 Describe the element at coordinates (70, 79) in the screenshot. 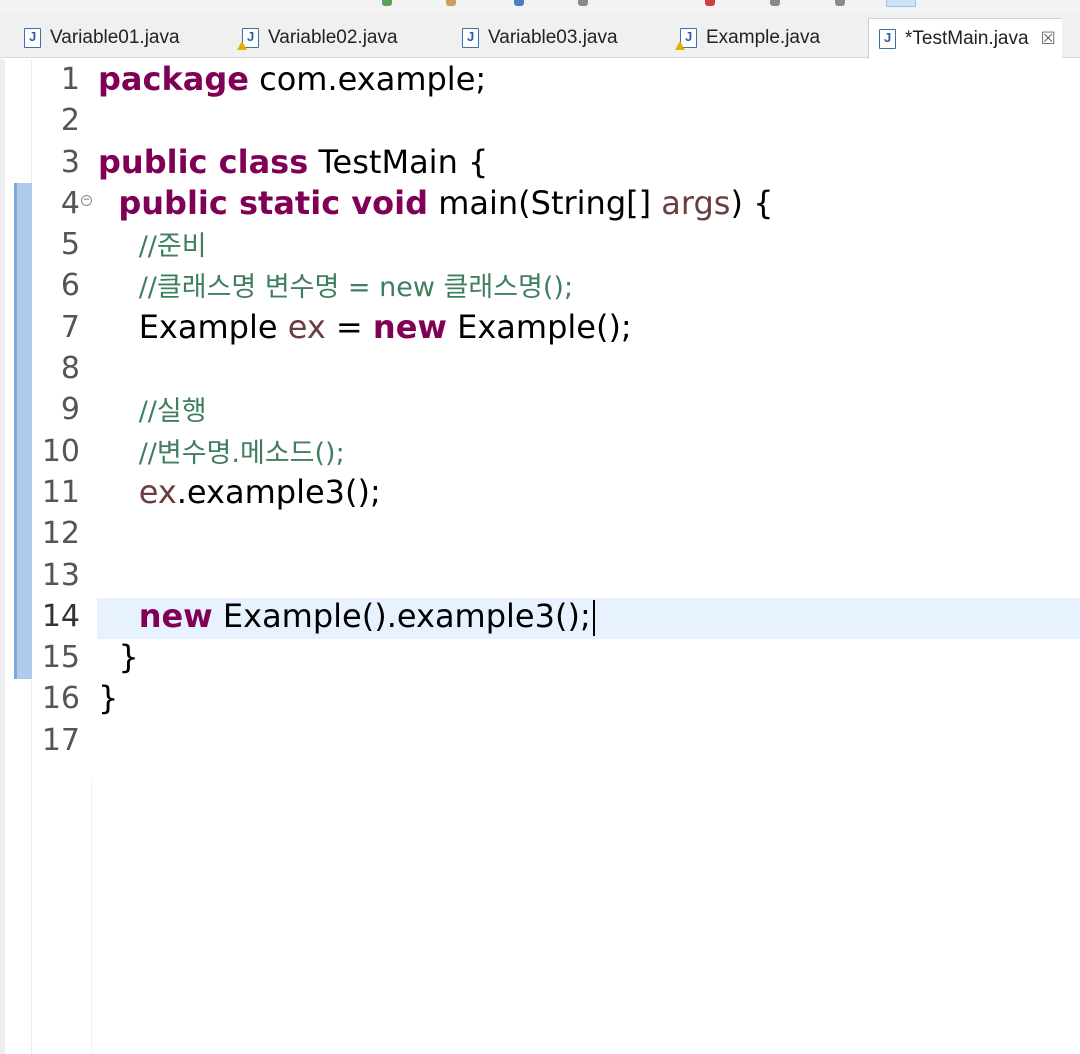

I see `line-number: 1` at that location.